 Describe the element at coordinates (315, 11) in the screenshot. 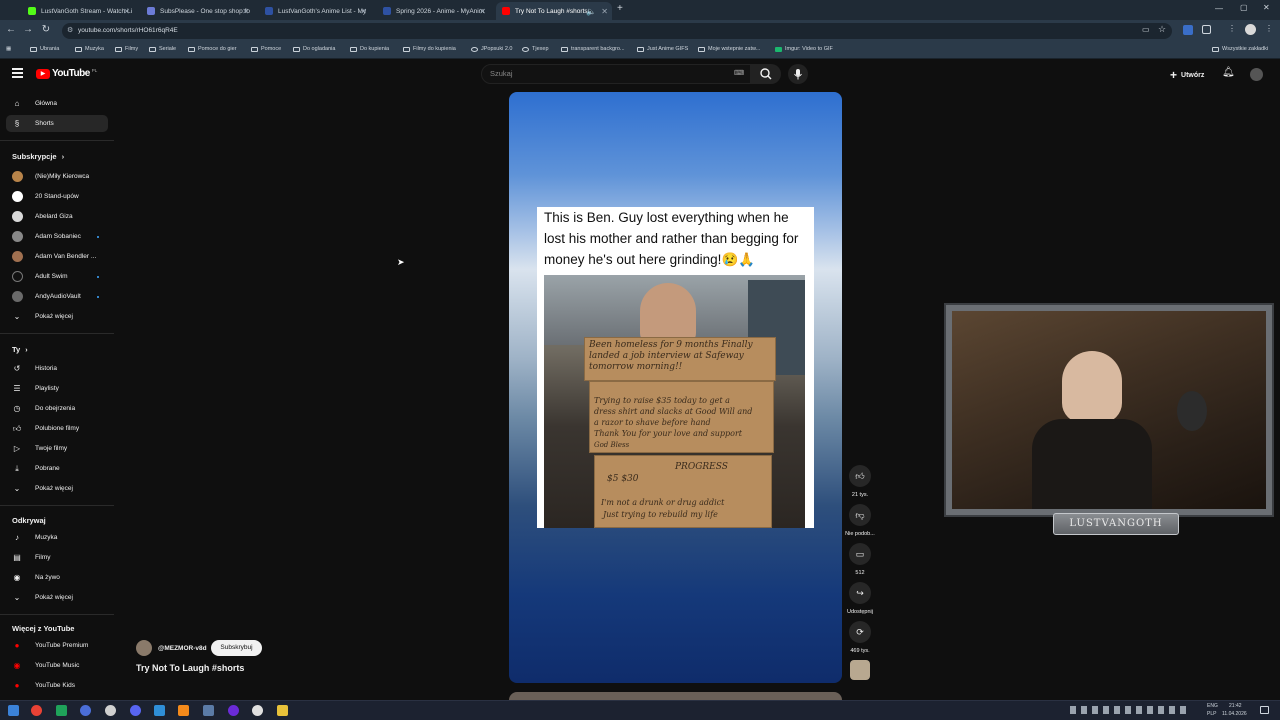

I see `browser-tab-3: LustVanGoth's Anime List - My ✕` at that location.